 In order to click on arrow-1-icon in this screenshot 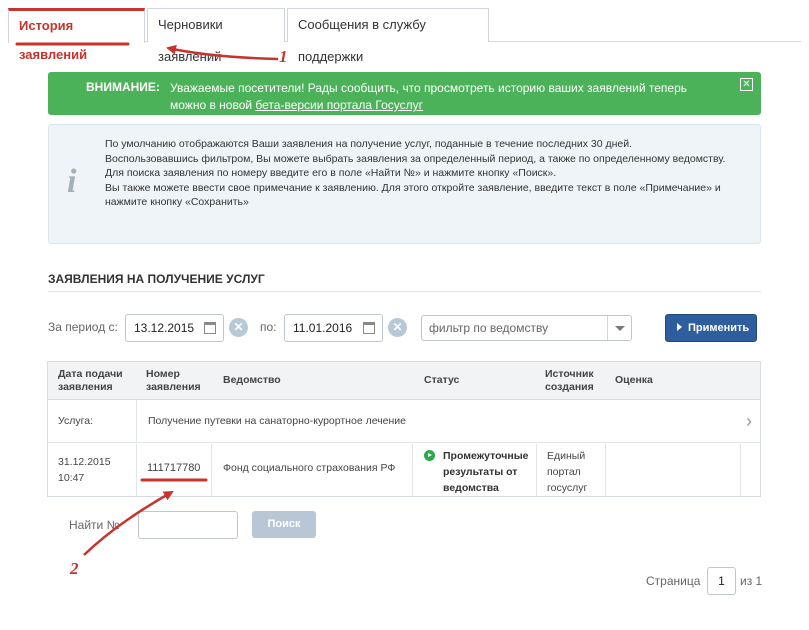, I will do `click(222, 52)`.